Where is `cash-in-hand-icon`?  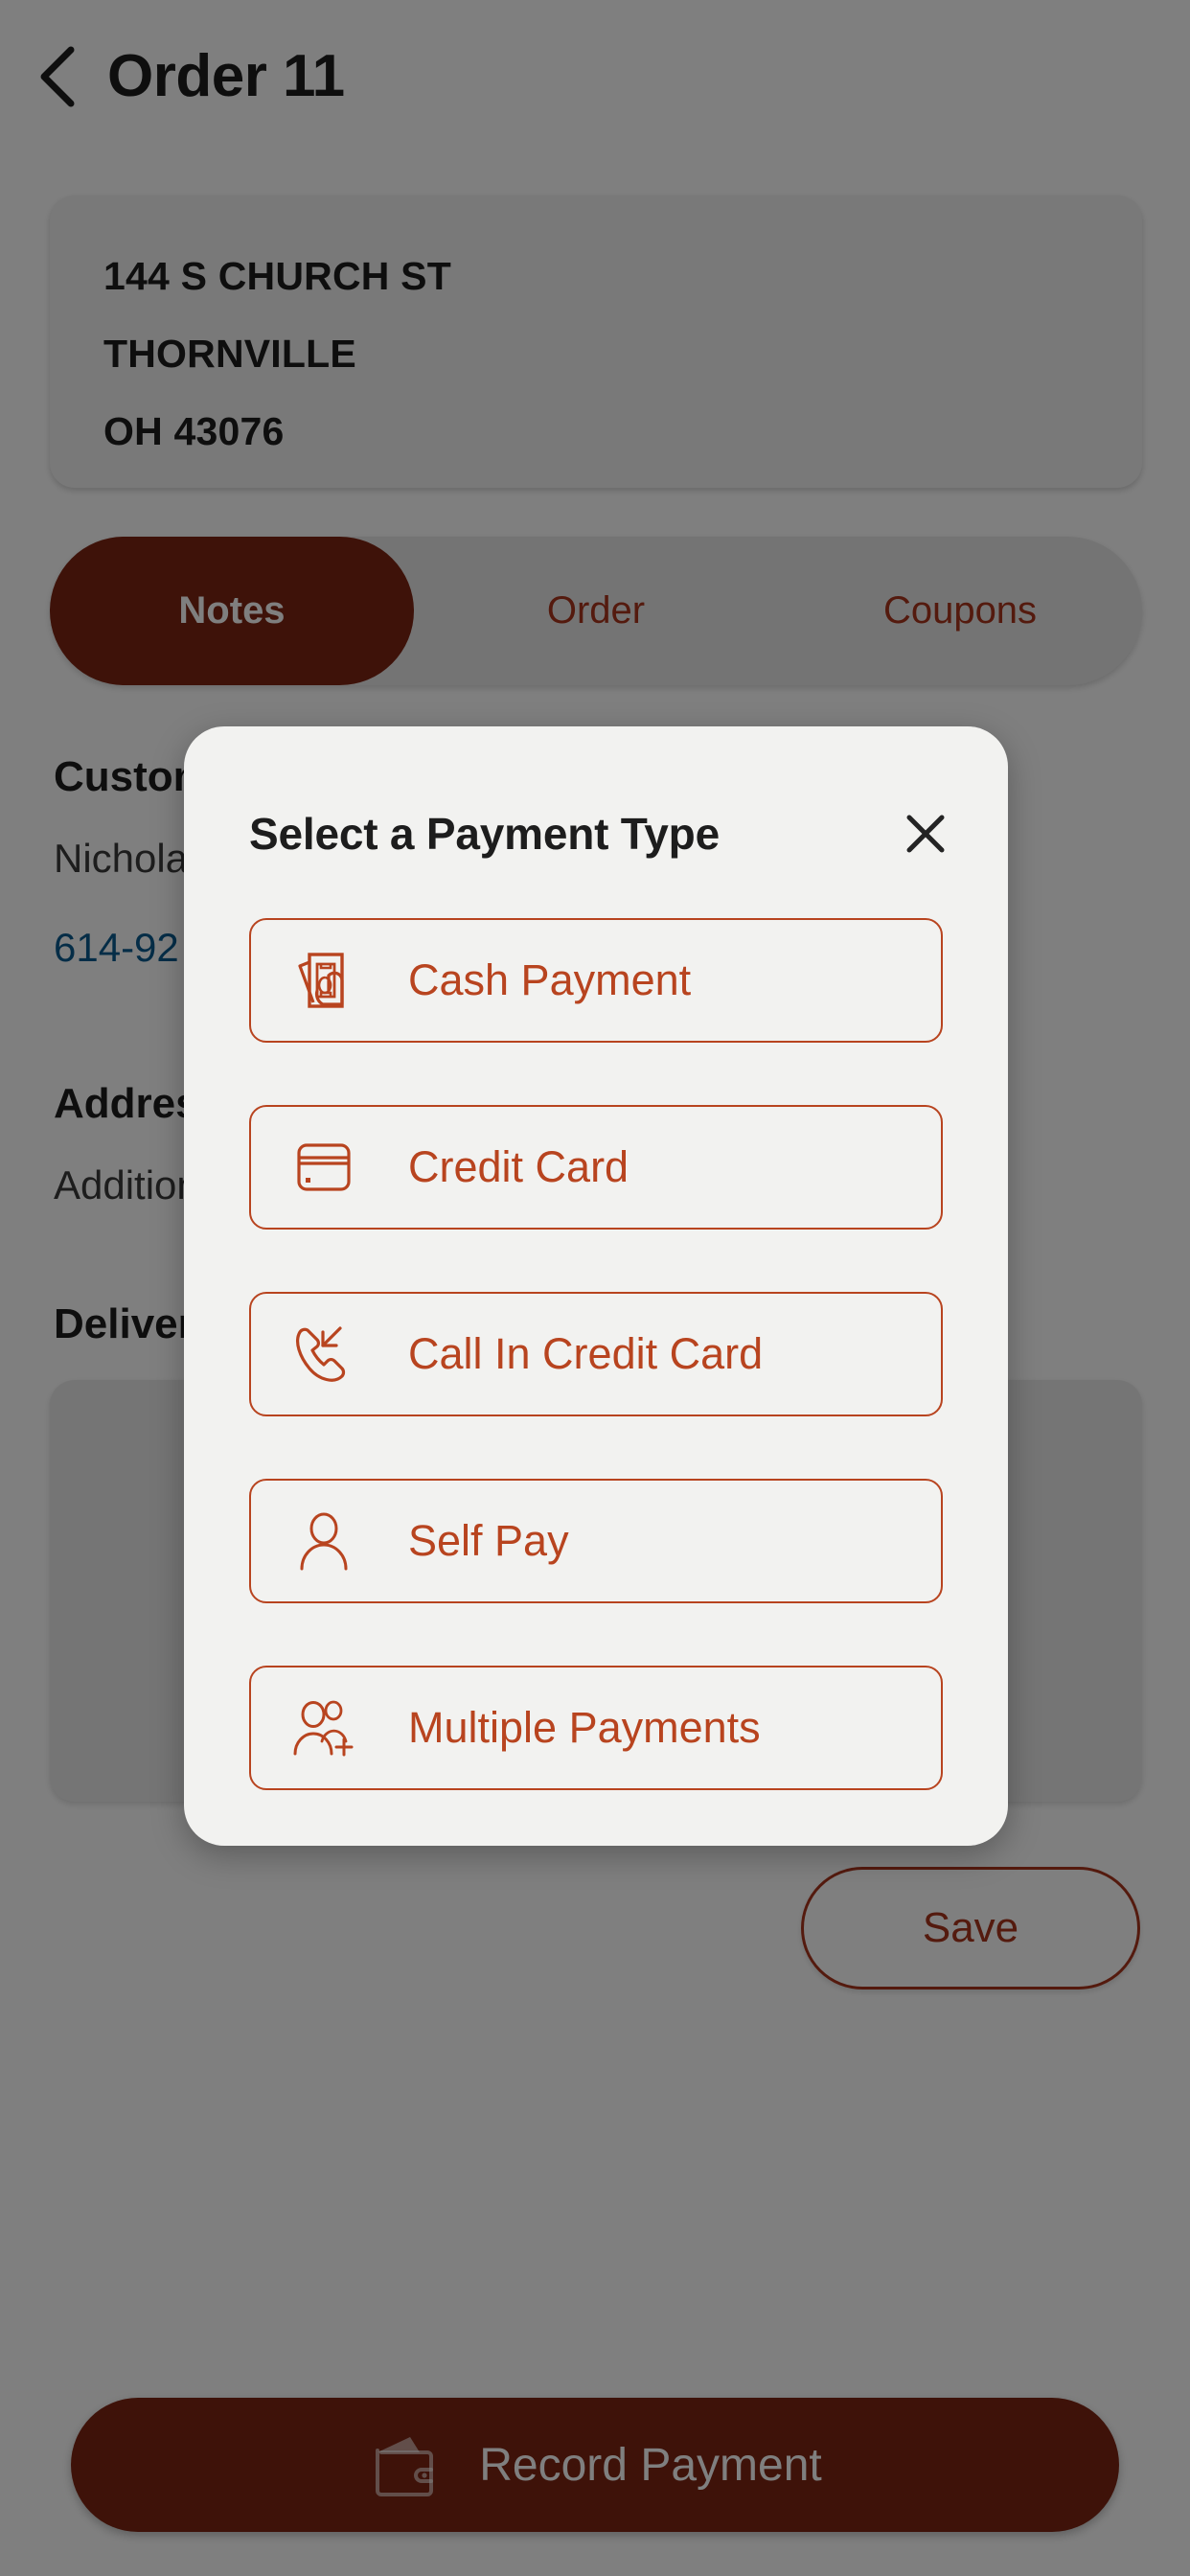
cash-in-hand-icon is located at coordinates (325, 980).